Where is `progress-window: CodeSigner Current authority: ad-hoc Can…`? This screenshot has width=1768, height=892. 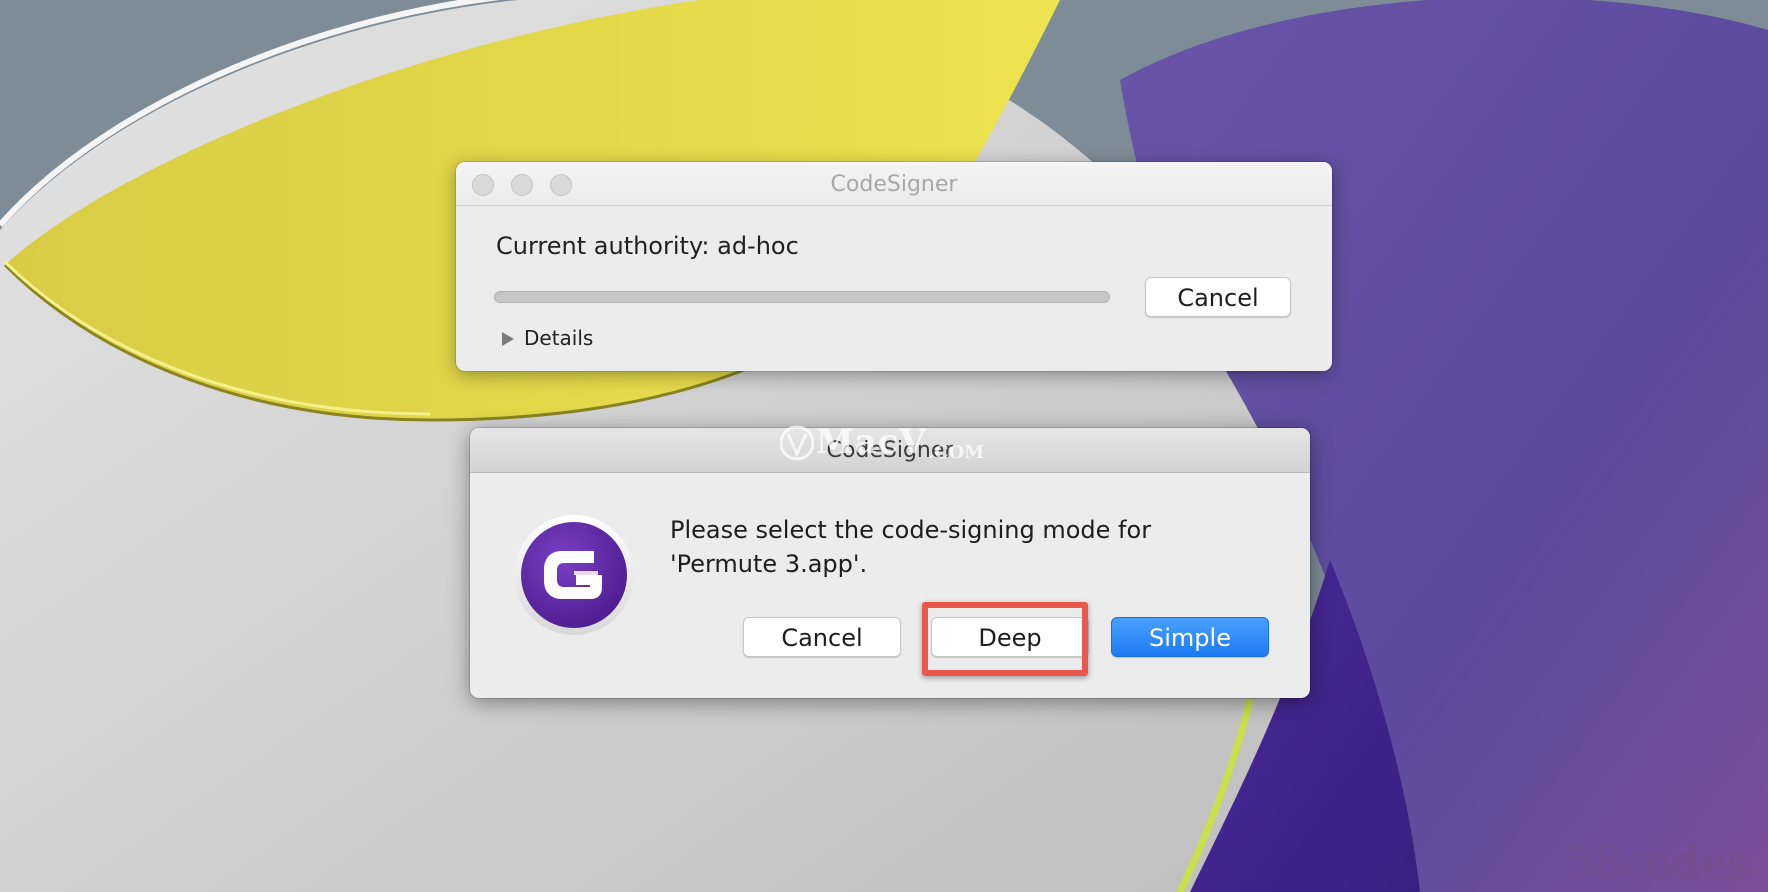 progress-window: CodeSigner Current authority: ad-hoc Can… is located at coordinates (894, 266).